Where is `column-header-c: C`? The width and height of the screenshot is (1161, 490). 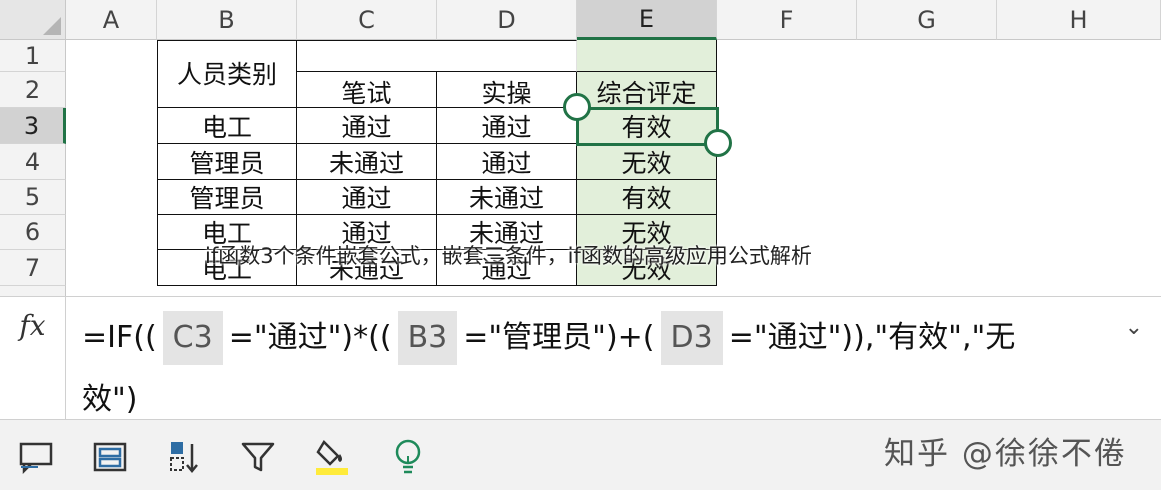 column-header-c: C is located at coordinates (367, 20).